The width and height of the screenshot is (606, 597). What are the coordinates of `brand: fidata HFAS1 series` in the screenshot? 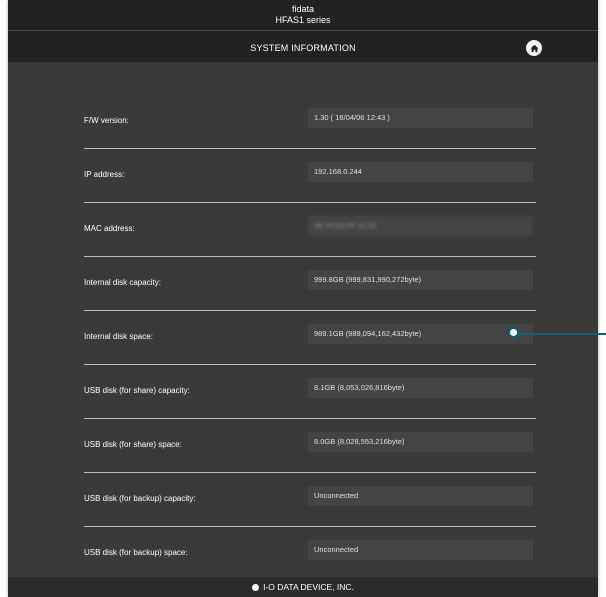 It's located at (303, 15).